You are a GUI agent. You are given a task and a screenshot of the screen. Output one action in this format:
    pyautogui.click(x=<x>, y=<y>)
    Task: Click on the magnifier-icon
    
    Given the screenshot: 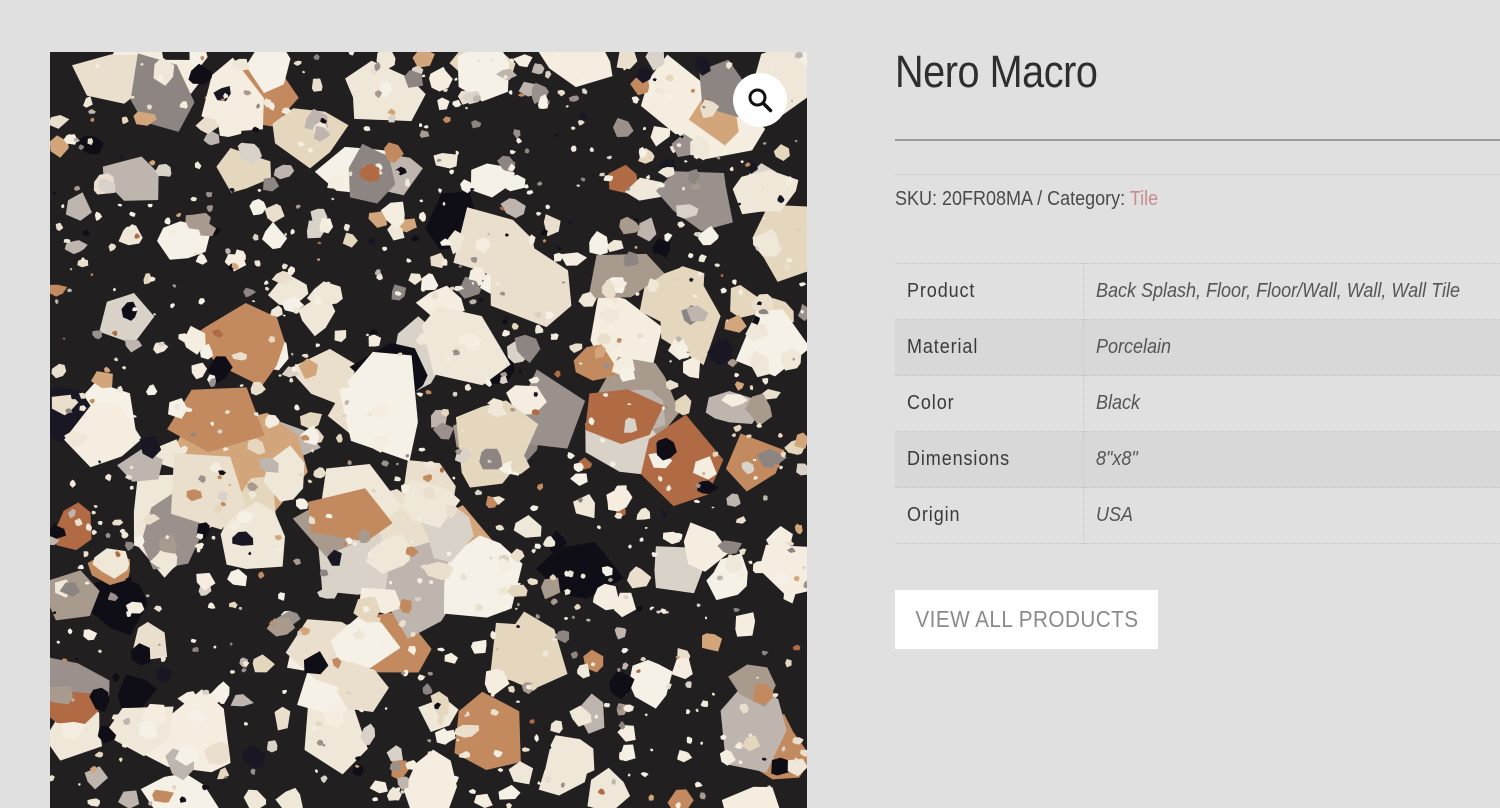 What is the action you would take?
    pyautogui.click(x=760, y=100)
    